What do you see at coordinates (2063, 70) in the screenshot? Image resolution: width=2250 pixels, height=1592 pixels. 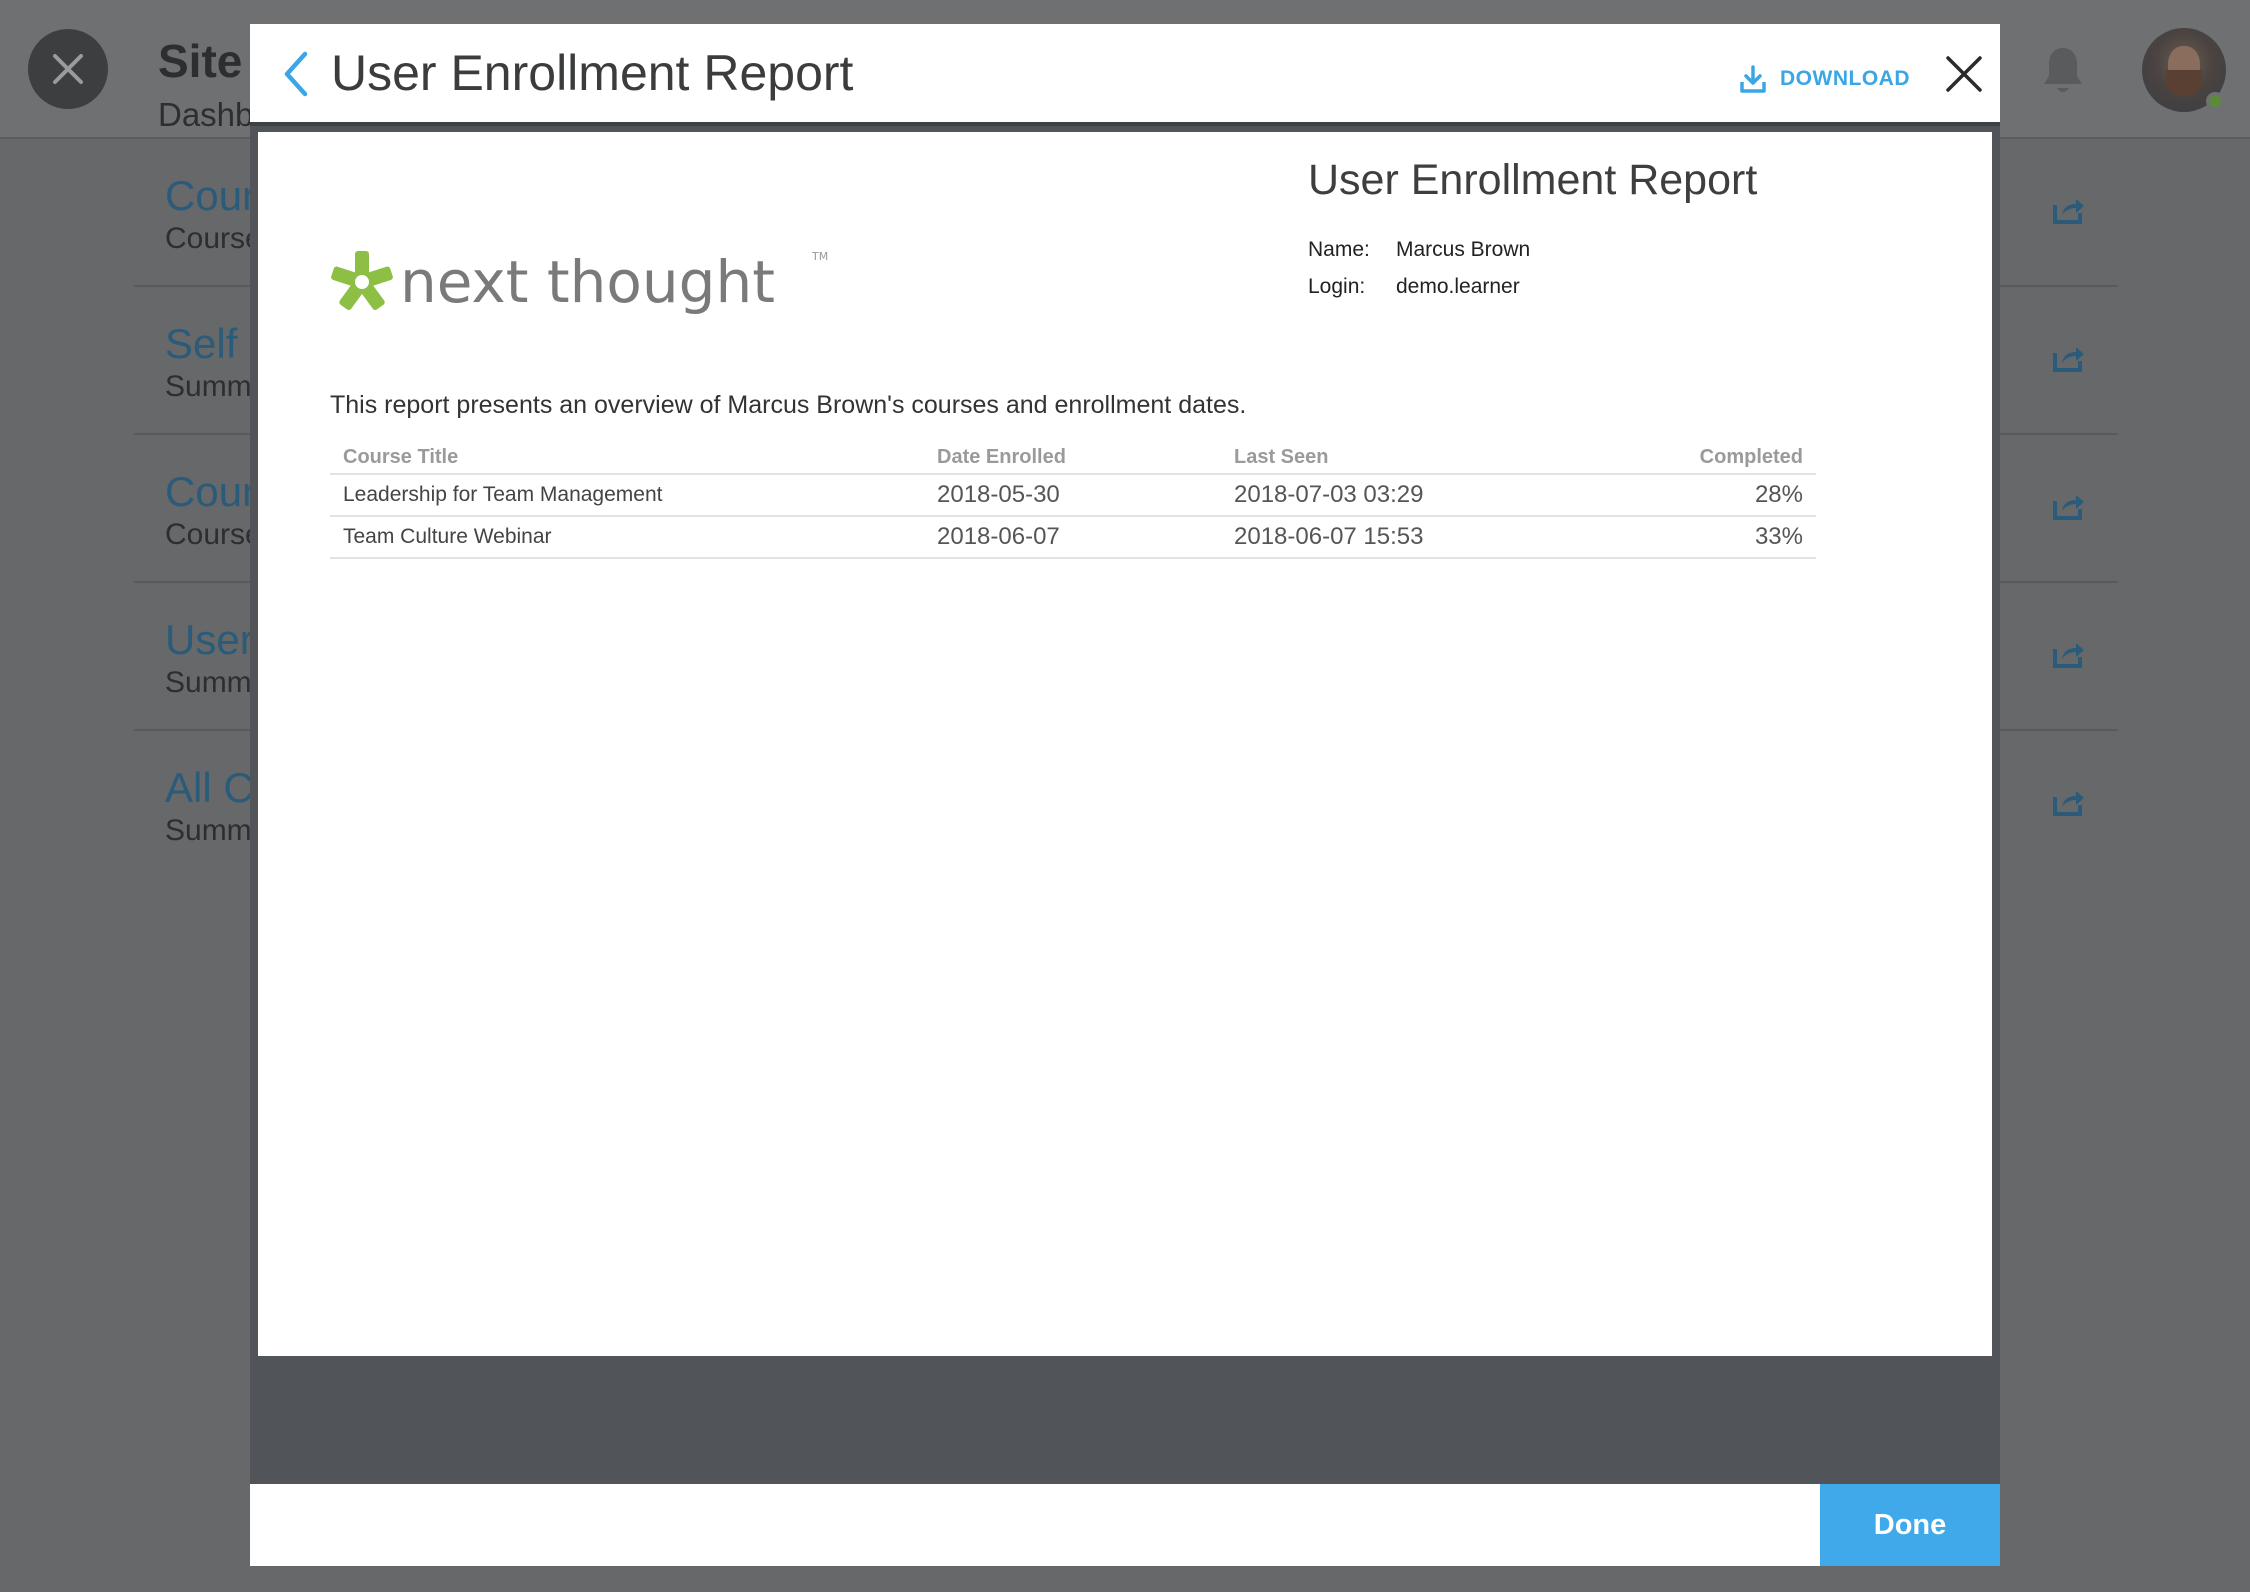 I see `bell-icon` at bounding box center [2063, 70].